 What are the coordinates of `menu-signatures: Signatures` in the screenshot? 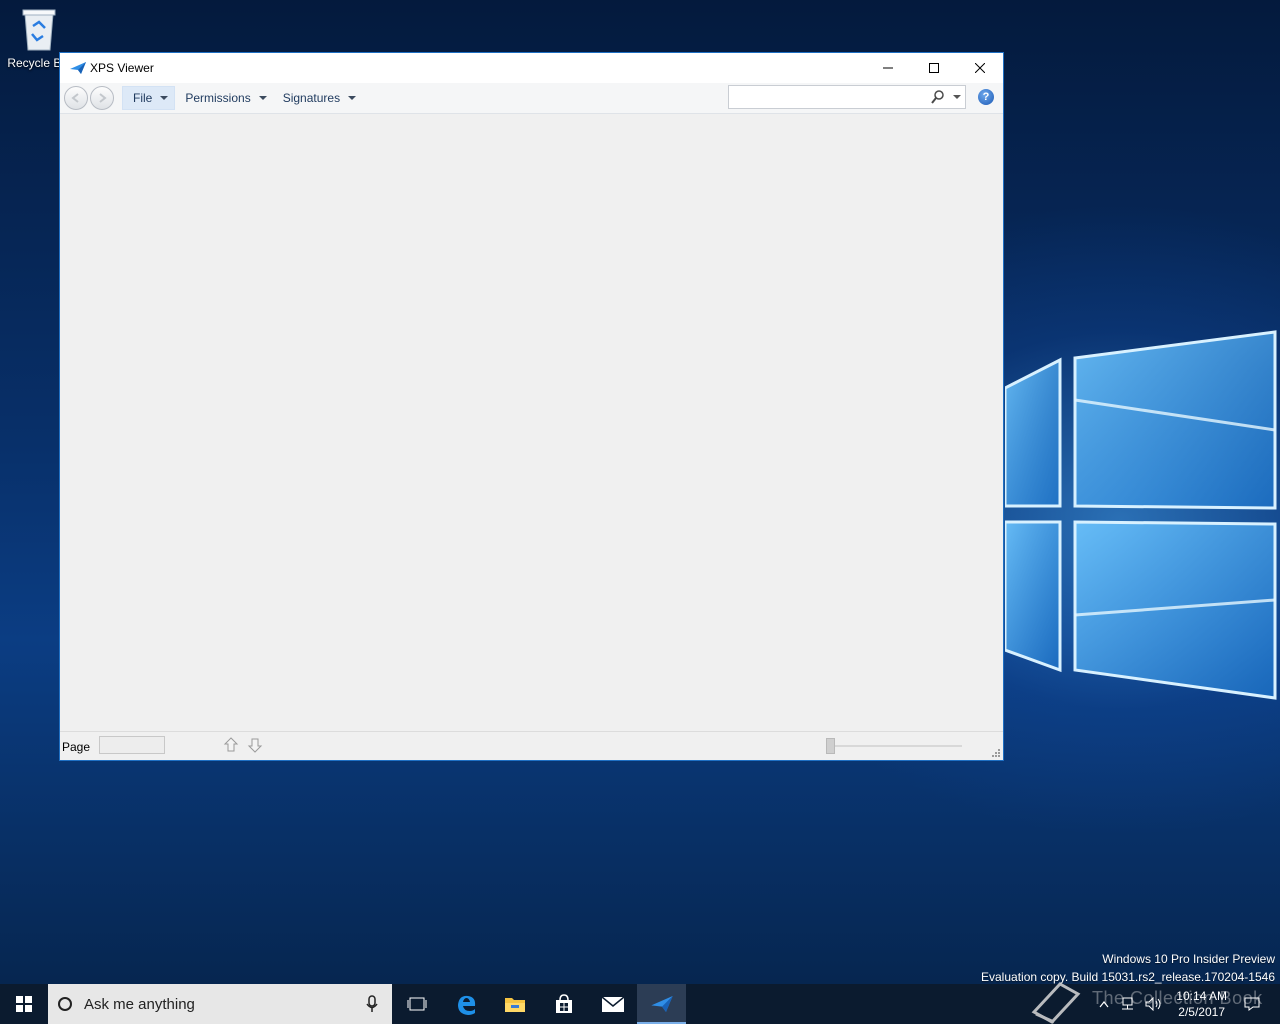 It's located at (317, 98).